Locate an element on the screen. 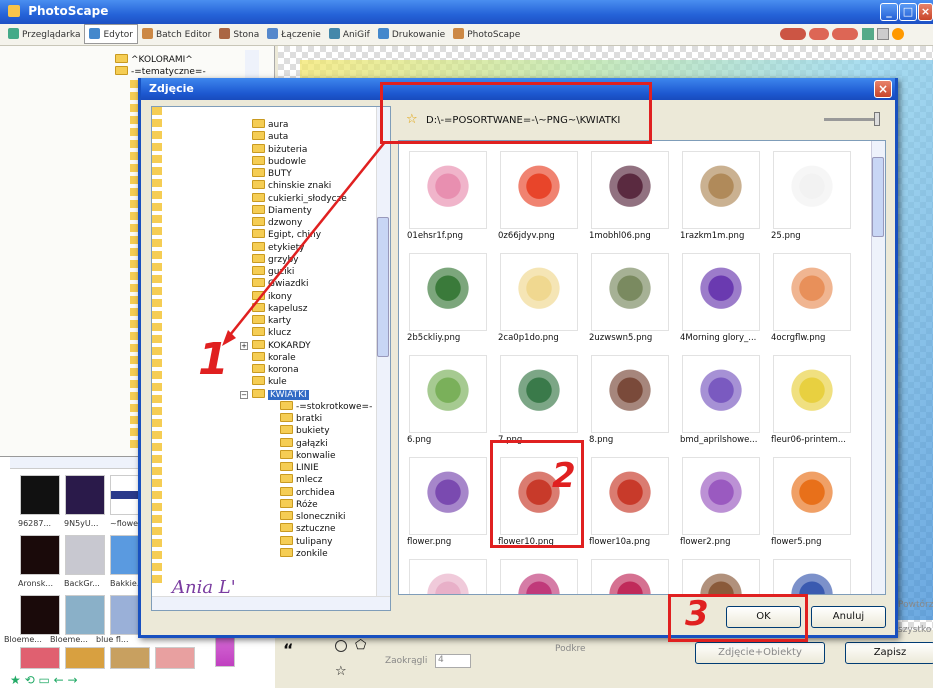 The height and width of the screenshot is (688, 933). annotation-arrow is located at coordinates (304, 243).